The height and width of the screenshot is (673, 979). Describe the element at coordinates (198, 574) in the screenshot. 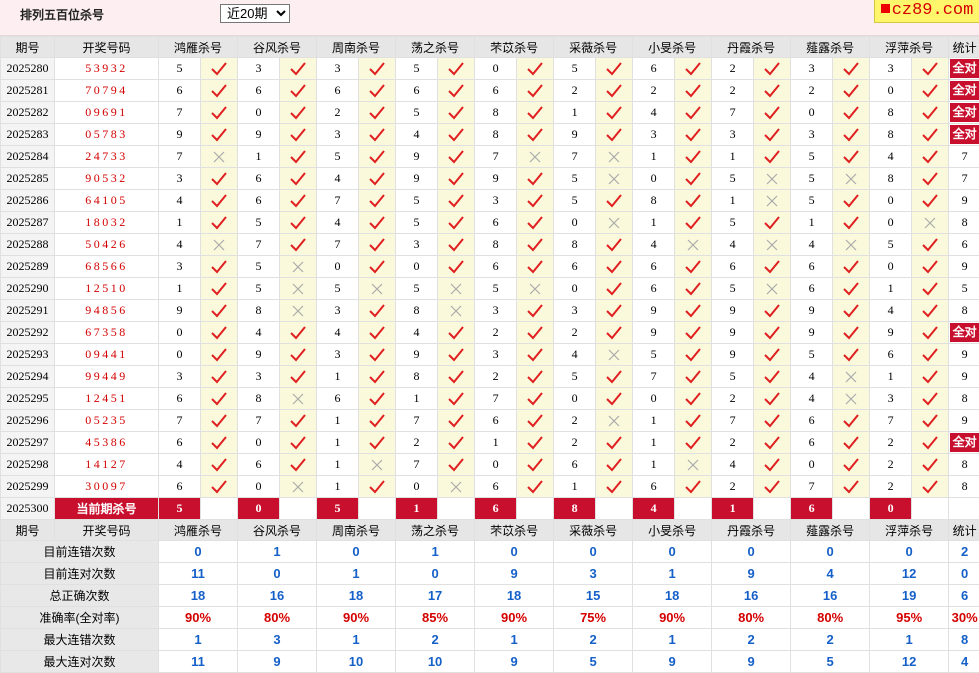

I see `stats-value: 11` at that location.